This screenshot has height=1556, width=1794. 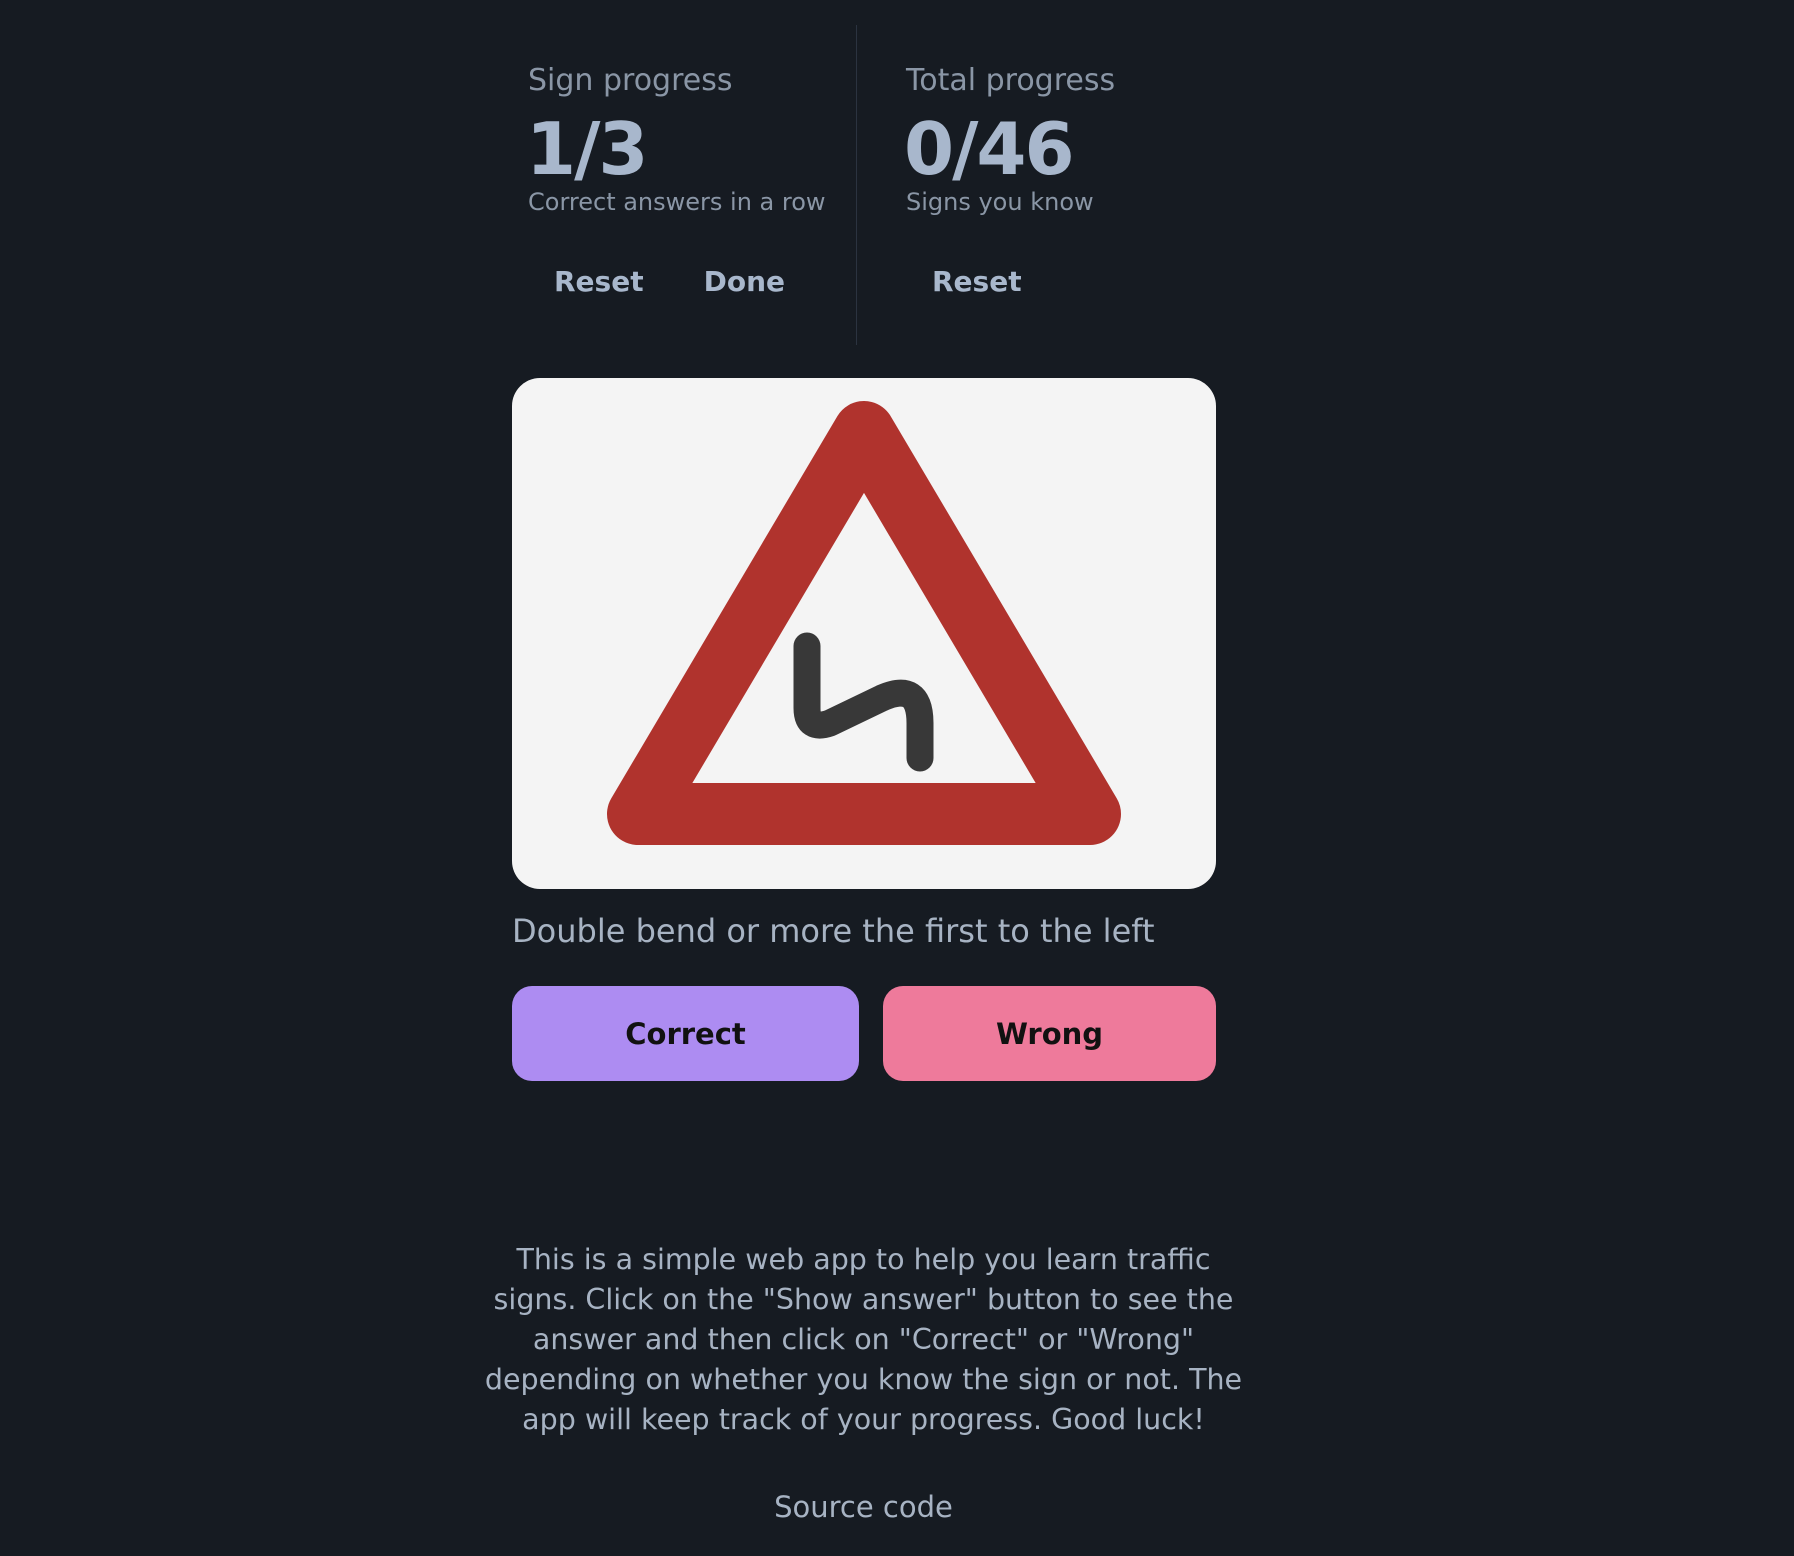 What do you see at coordinates (1000, 202) in the screenshot?
I see `total-progress-description: Signs you know` at bounding box center [1000, 202].